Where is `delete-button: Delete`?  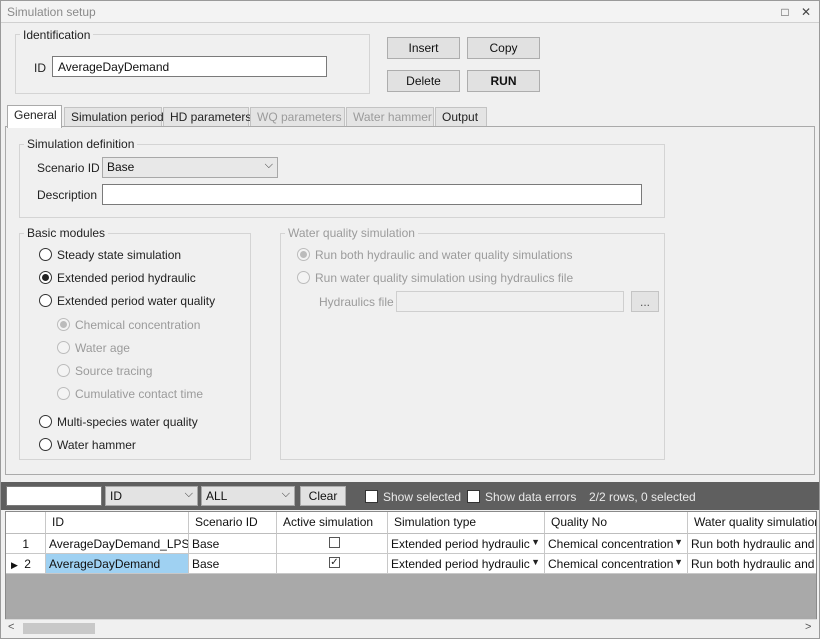 delete-button: Delete is located at coordinates (423, 81).